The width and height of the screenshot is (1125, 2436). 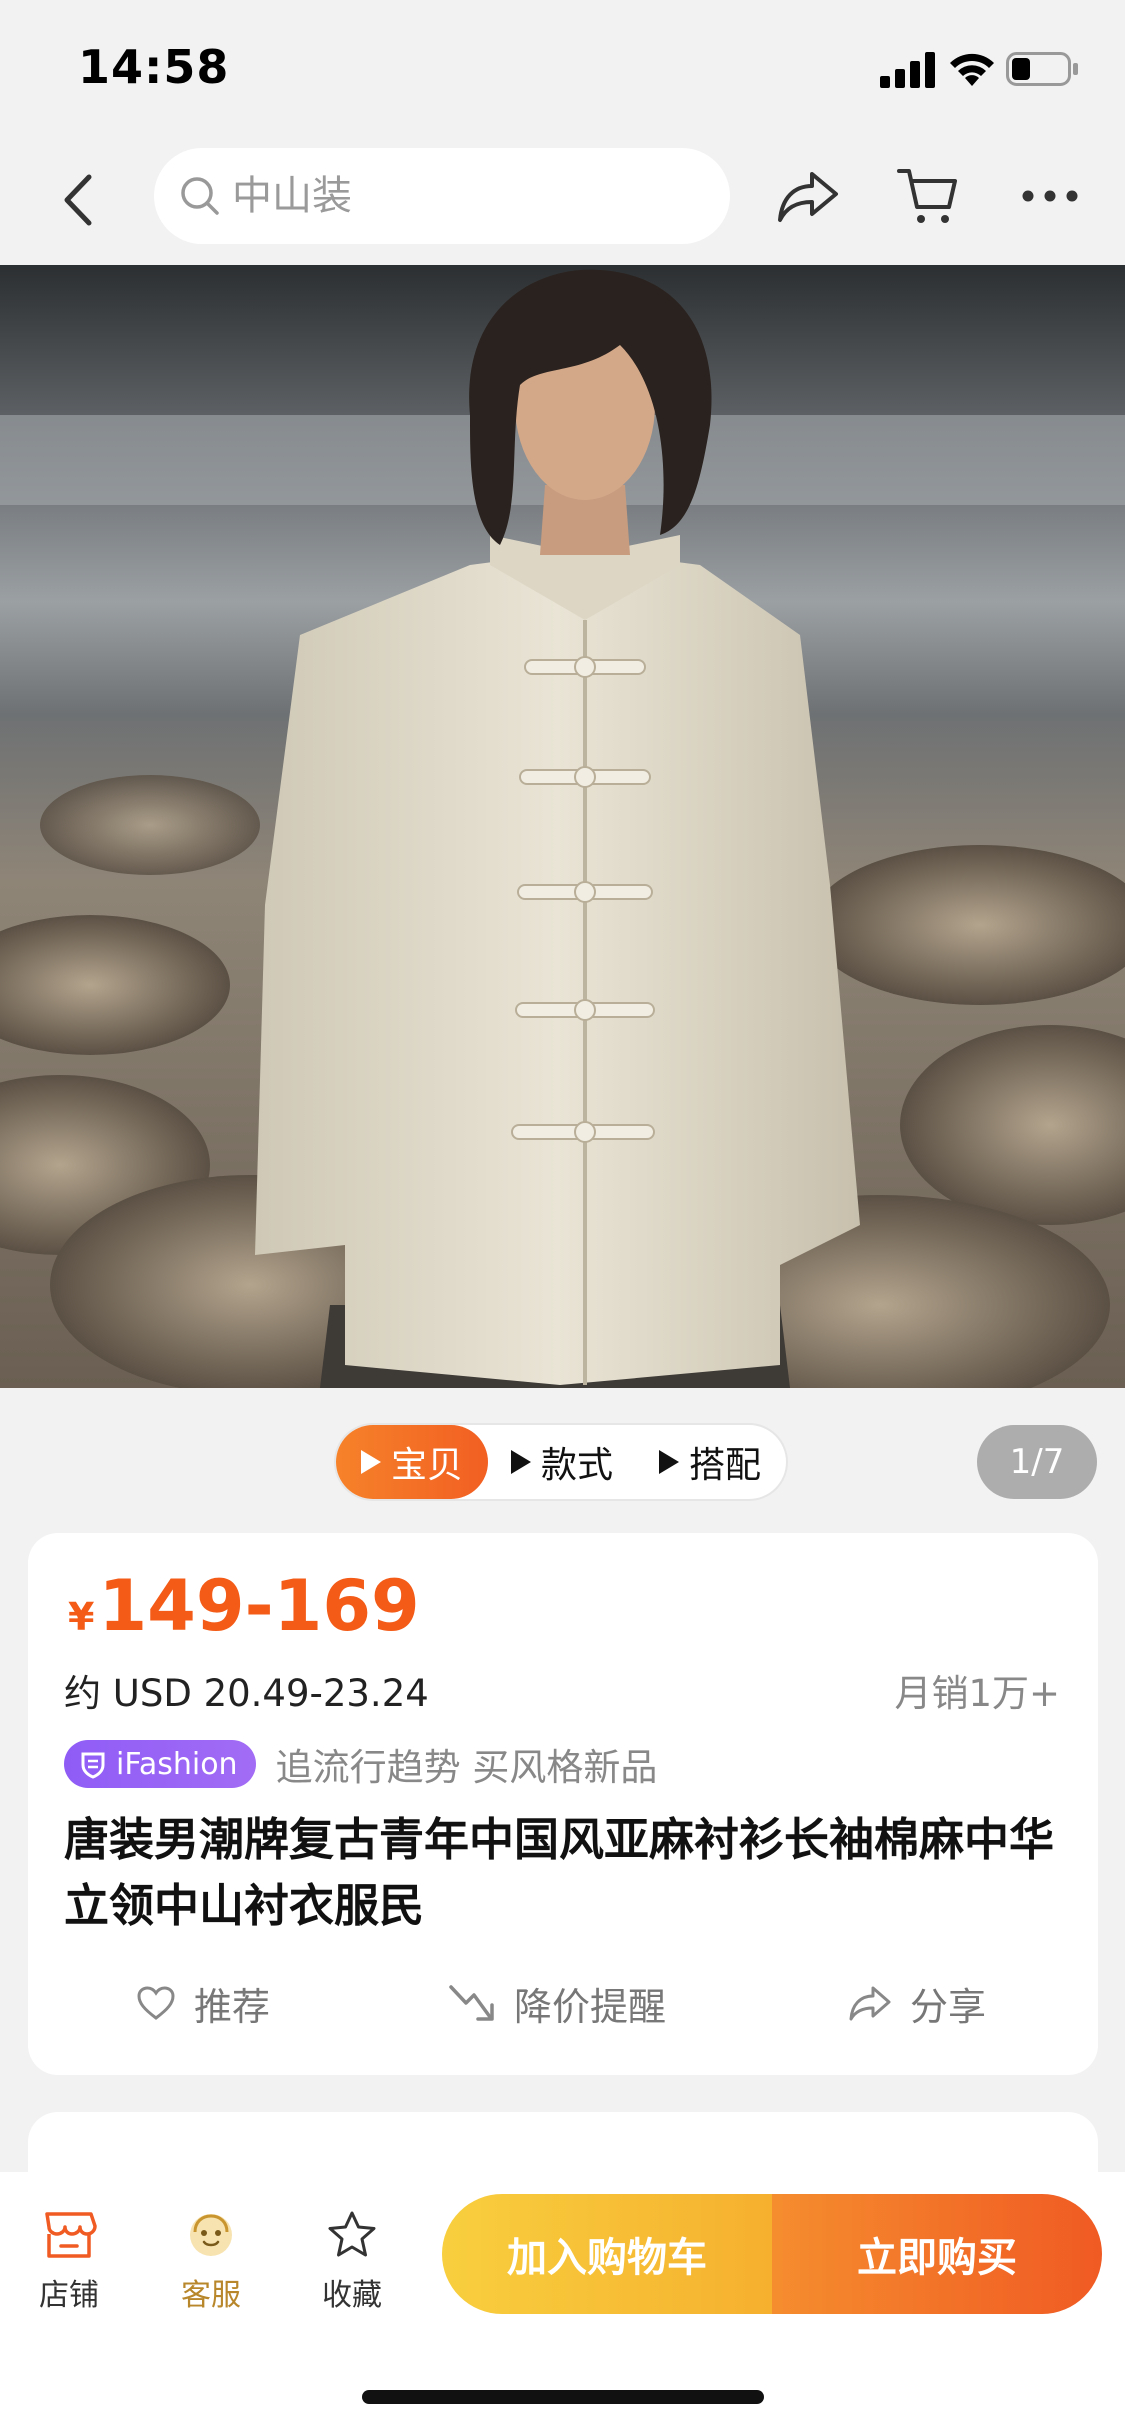 I want to click on search-bar, so click(x=442, y=196).